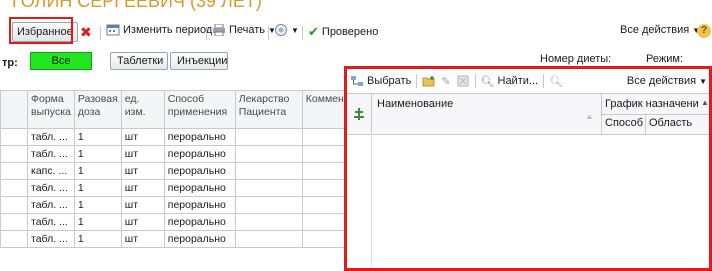 This screenshot has width=712, height=271. I want to click on print-button: Печать ▼, so click(244, 30).